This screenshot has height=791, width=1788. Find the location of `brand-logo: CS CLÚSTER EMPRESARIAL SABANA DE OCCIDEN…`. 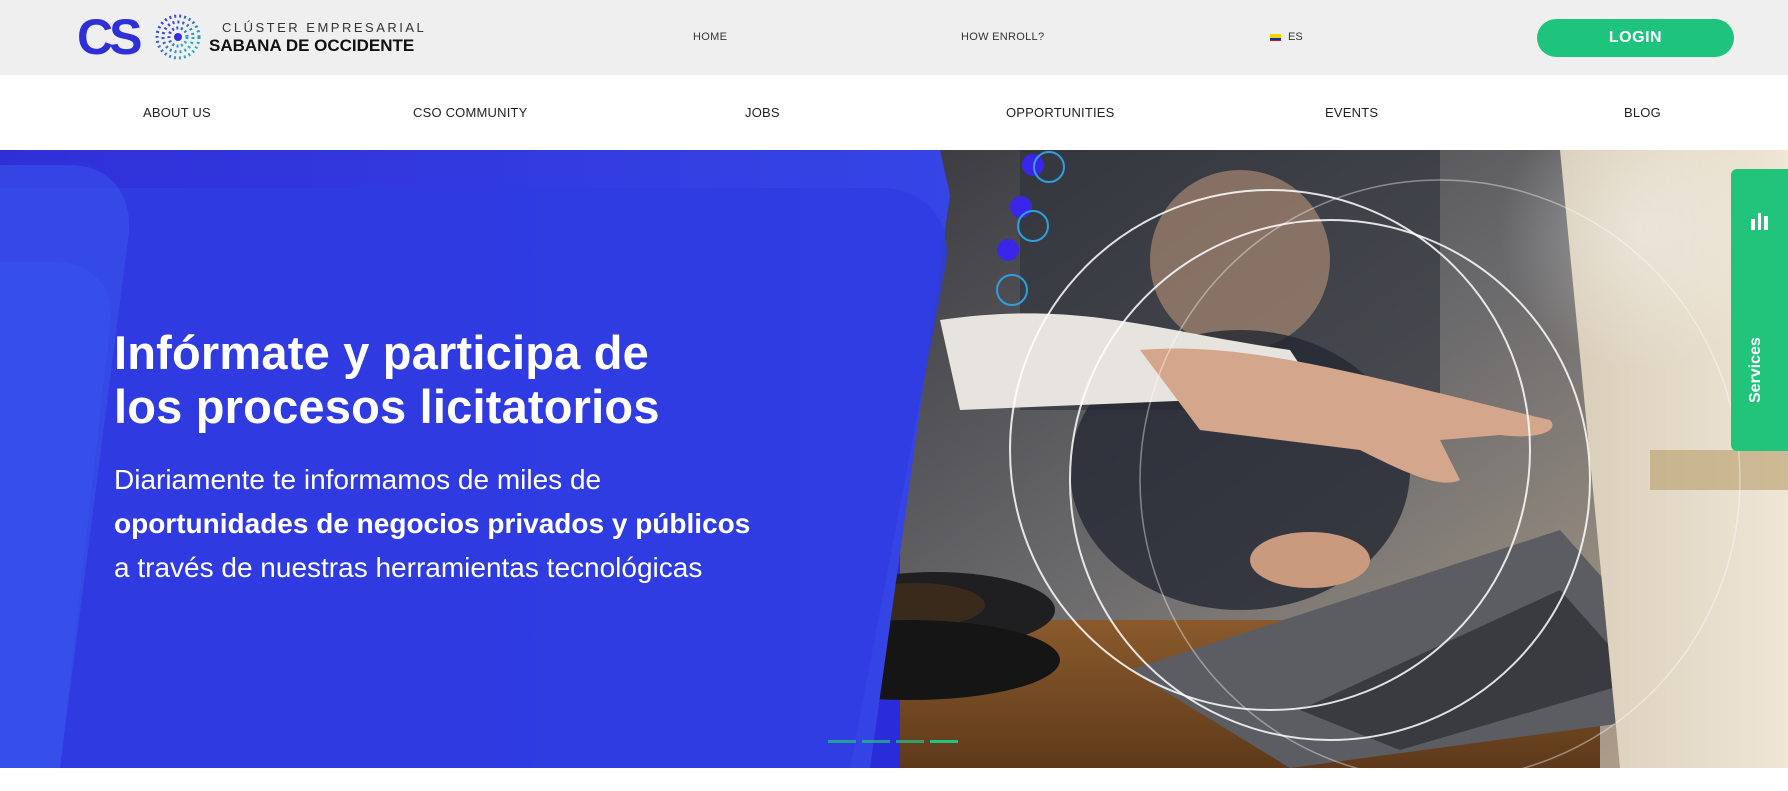

brand-logo: CS CLÚSTER EMPRESARIAL SABANA DE OCCIDEN… is located at coordinates (251, 37).